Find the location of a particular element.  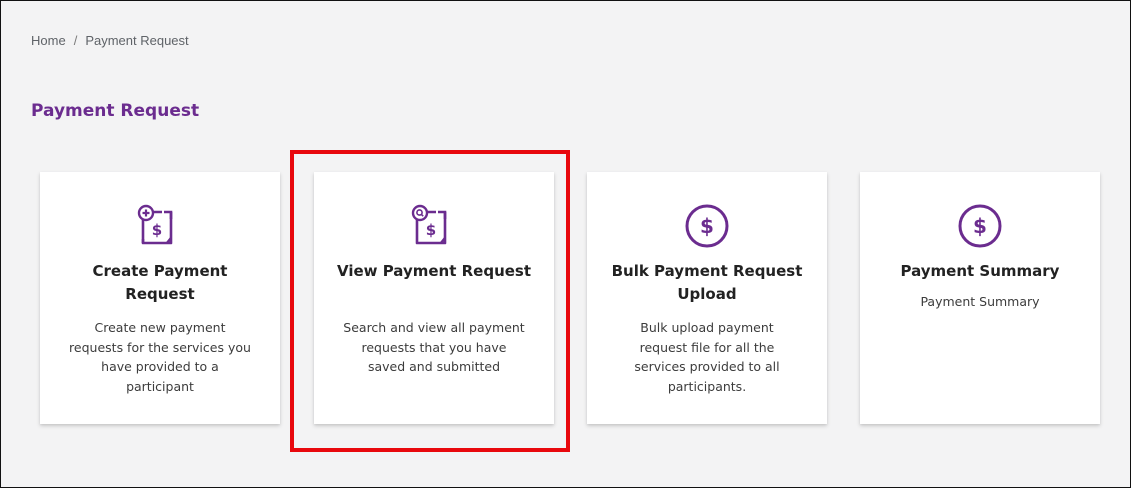

card-description: Payment Summary is located at coordinates (980, 301).